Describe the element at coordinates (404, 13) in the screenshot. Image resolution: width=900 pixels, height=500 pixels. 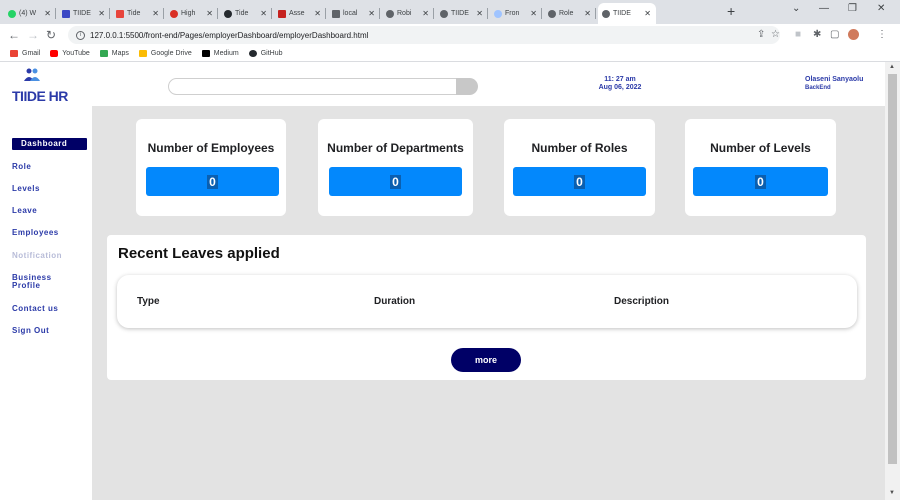
I see `tab-label: Robi` at that location.